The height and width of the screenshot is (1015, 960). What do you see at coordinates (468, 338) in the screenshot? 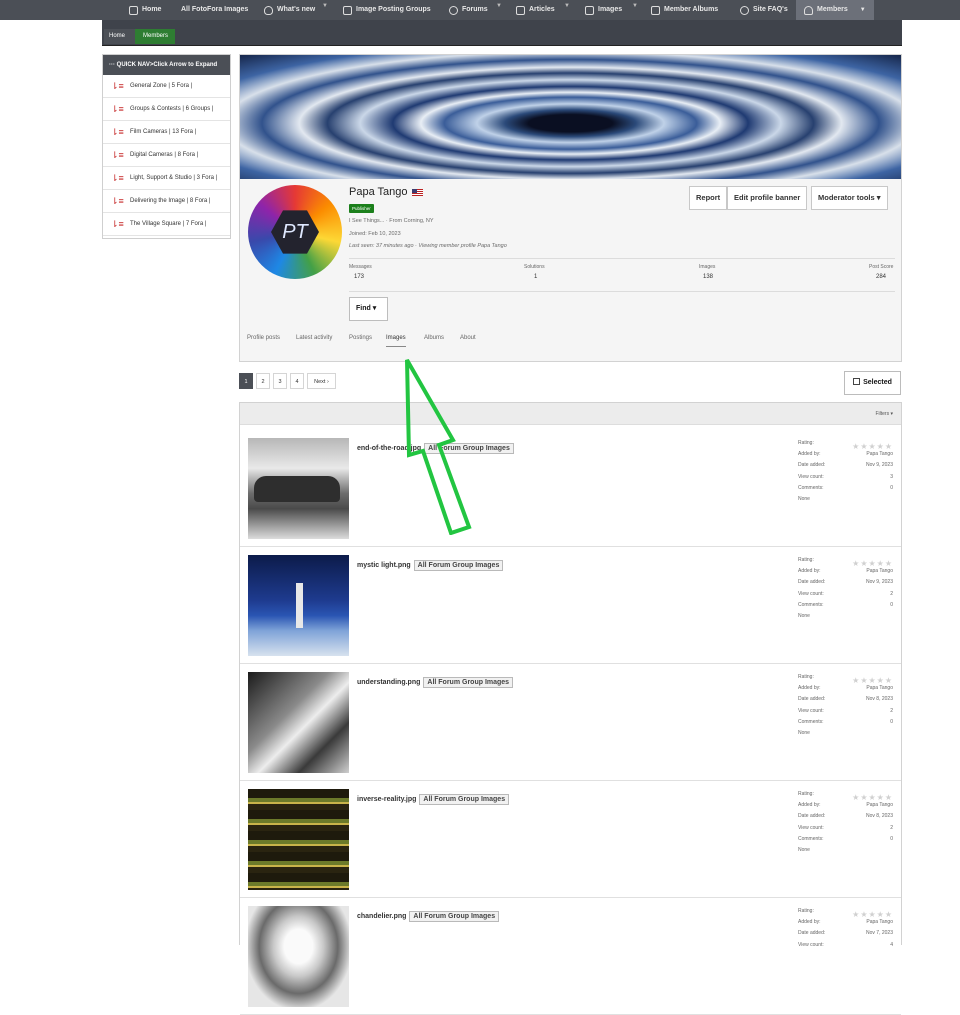
I see `tab-about: About` at bounding box center [468, 338].